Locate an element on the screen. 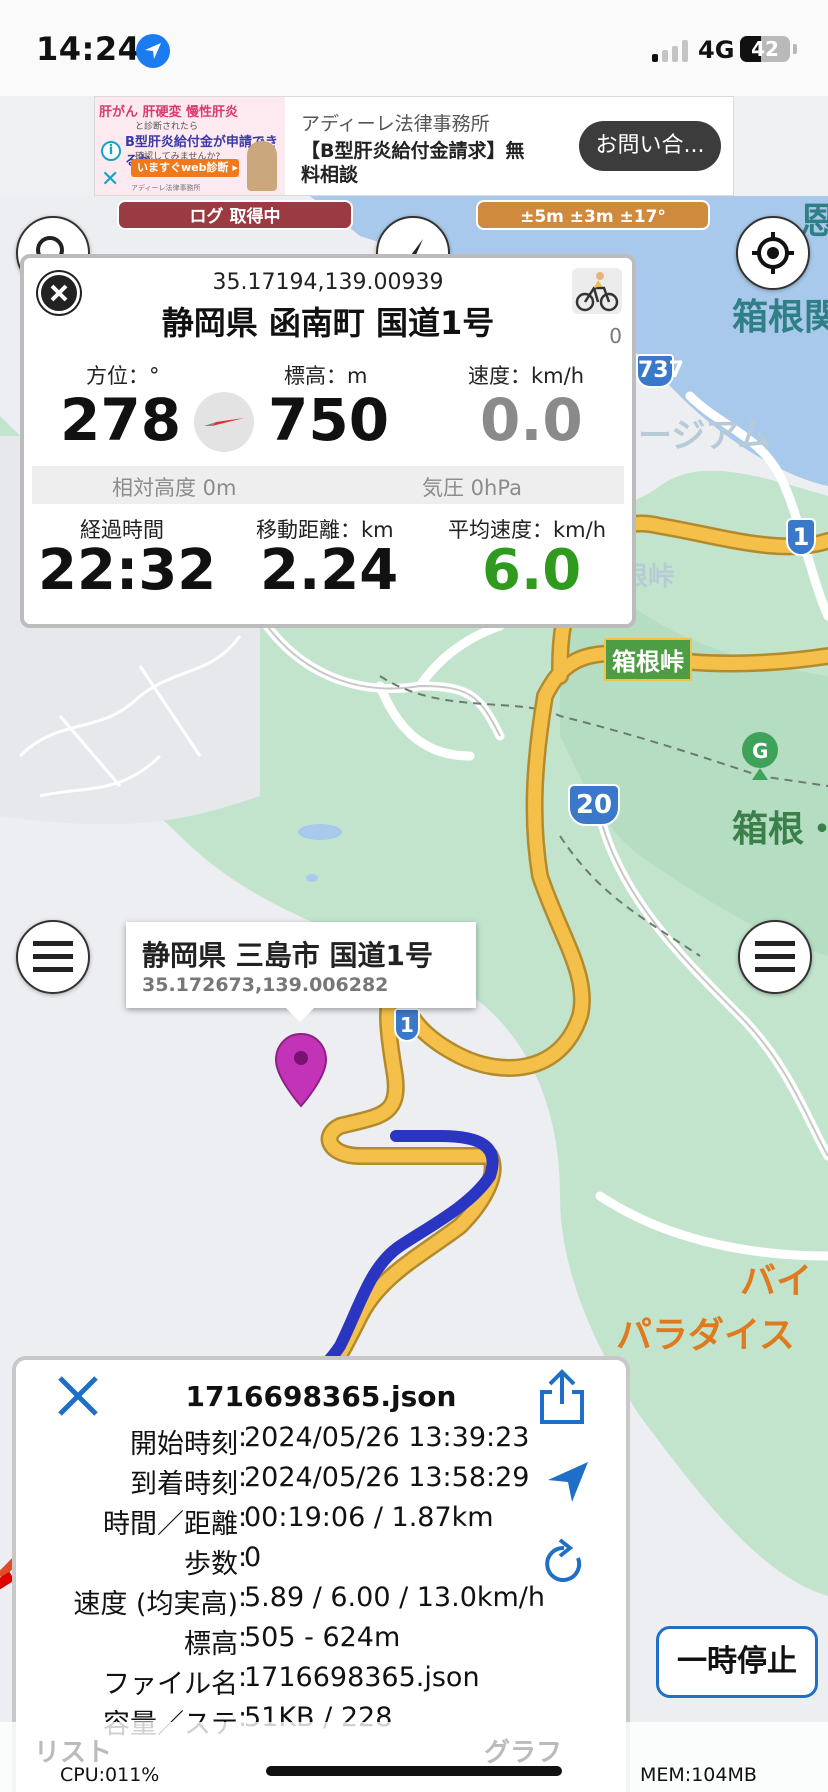  current-coordinates: 35.17194,139.00939 is located at coordinates (328, 282).